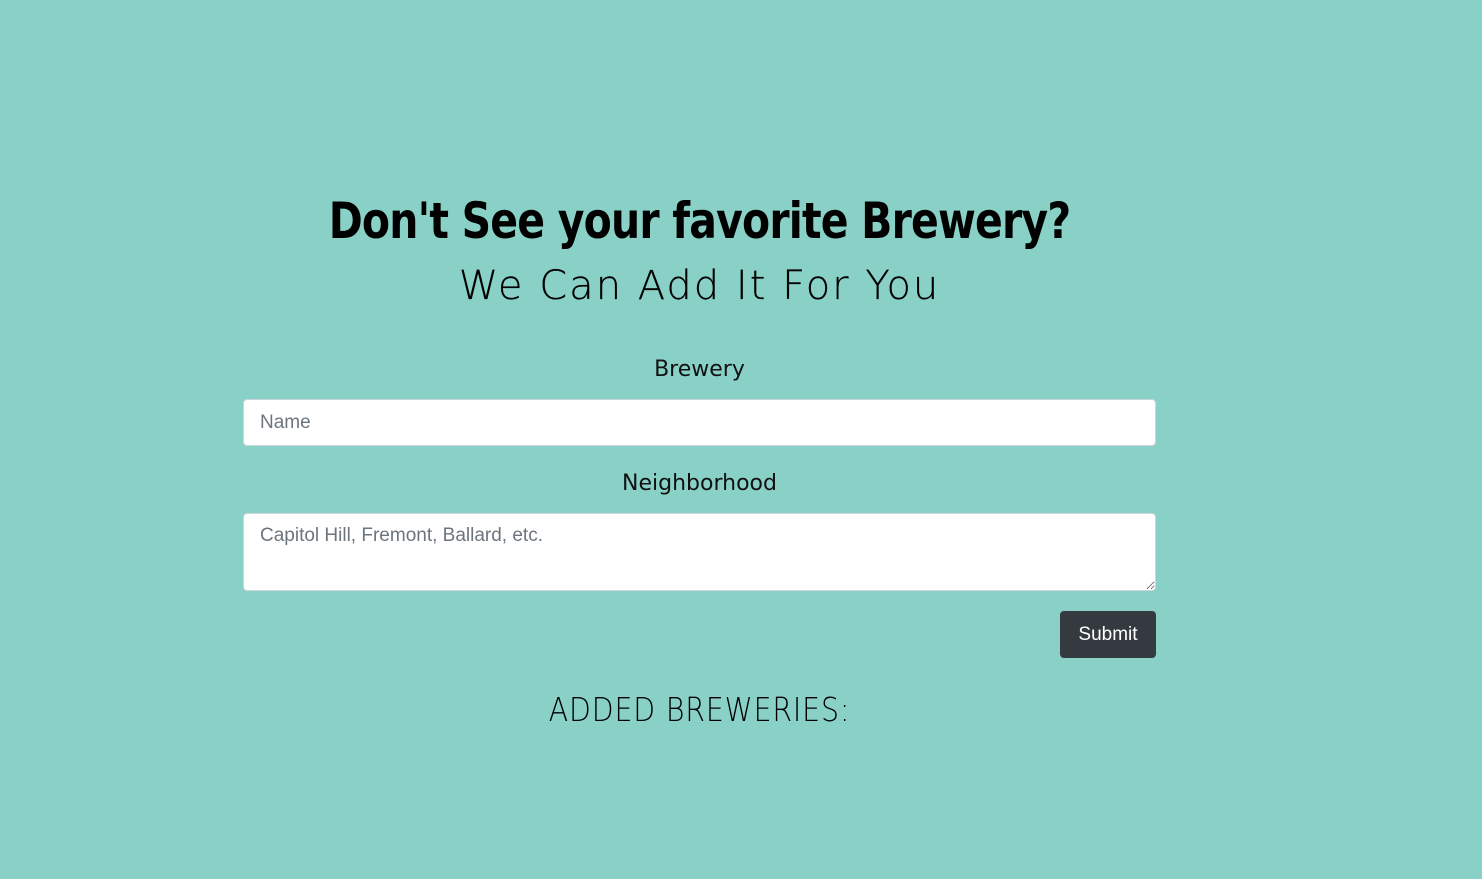 The image size is (1482, 879). Describe the element at coordinates (1108, 634) in the screenshot. I see `submit-button: Submit` at that location.